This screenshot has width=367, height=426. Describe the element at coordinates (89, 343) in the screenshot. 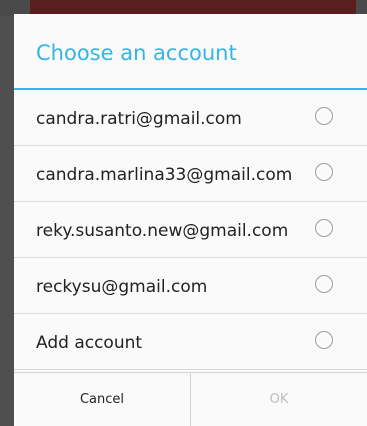

I see `add-account-label: Add account` at that location.